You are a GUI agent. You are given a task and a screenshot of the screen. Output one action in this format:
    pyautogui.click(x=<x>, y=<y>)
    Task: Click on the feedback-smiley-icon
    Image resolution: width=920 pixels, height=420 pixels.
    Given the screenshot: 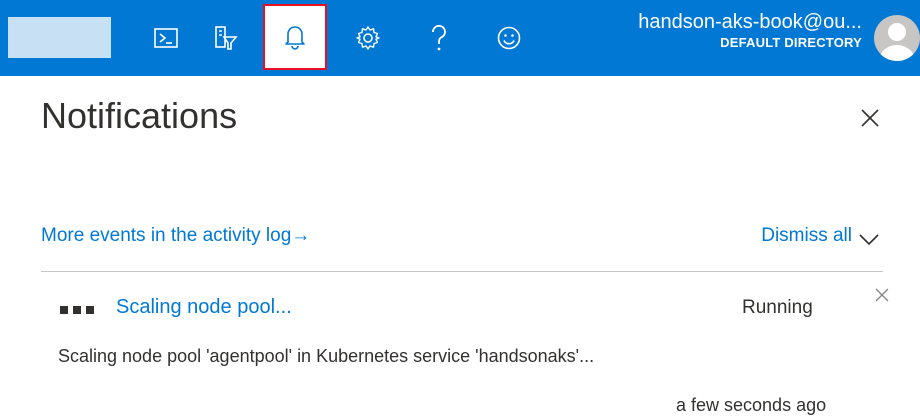 What is the action you would take?
    pyautogui.click(x=509, y=38)
    